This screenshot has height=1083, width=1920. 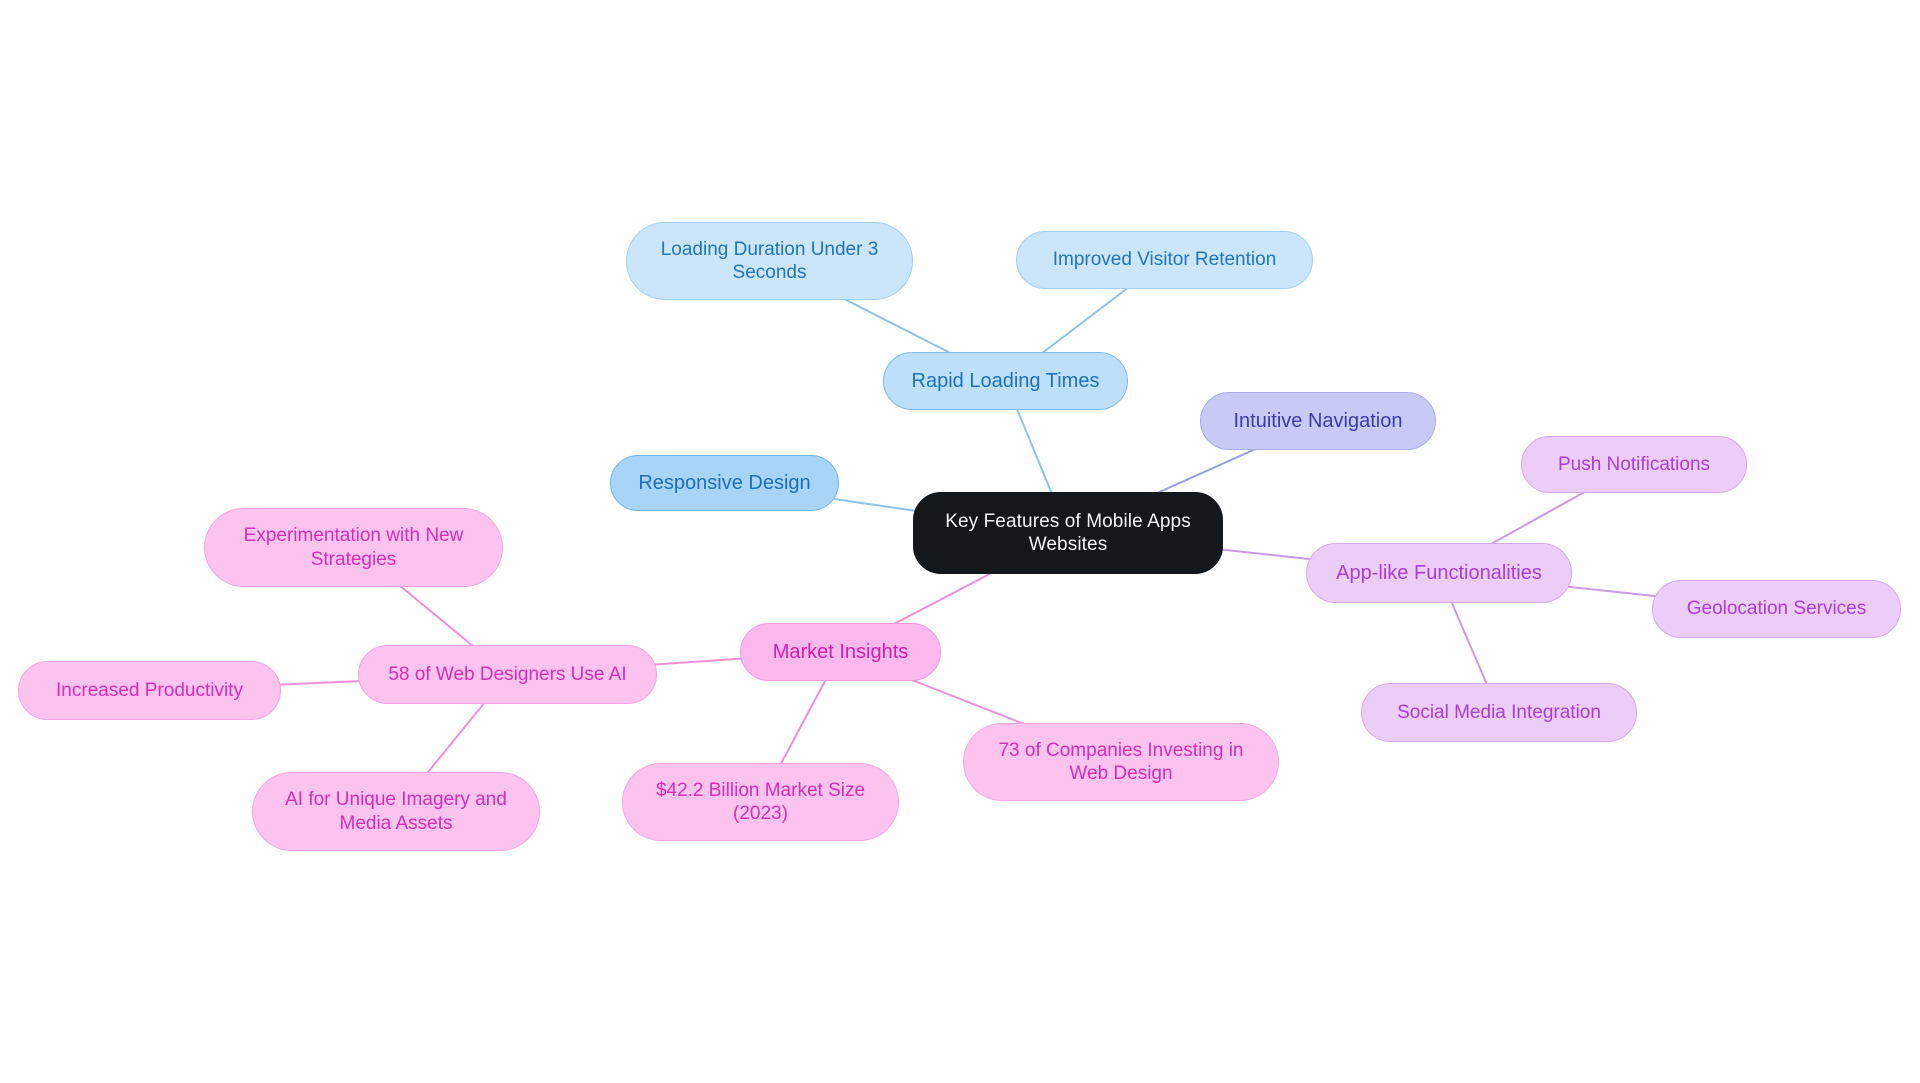 I want to click on mindmap-node-loadur: Loading Duration Under 3 Seconds, so click(x=769, y=261).